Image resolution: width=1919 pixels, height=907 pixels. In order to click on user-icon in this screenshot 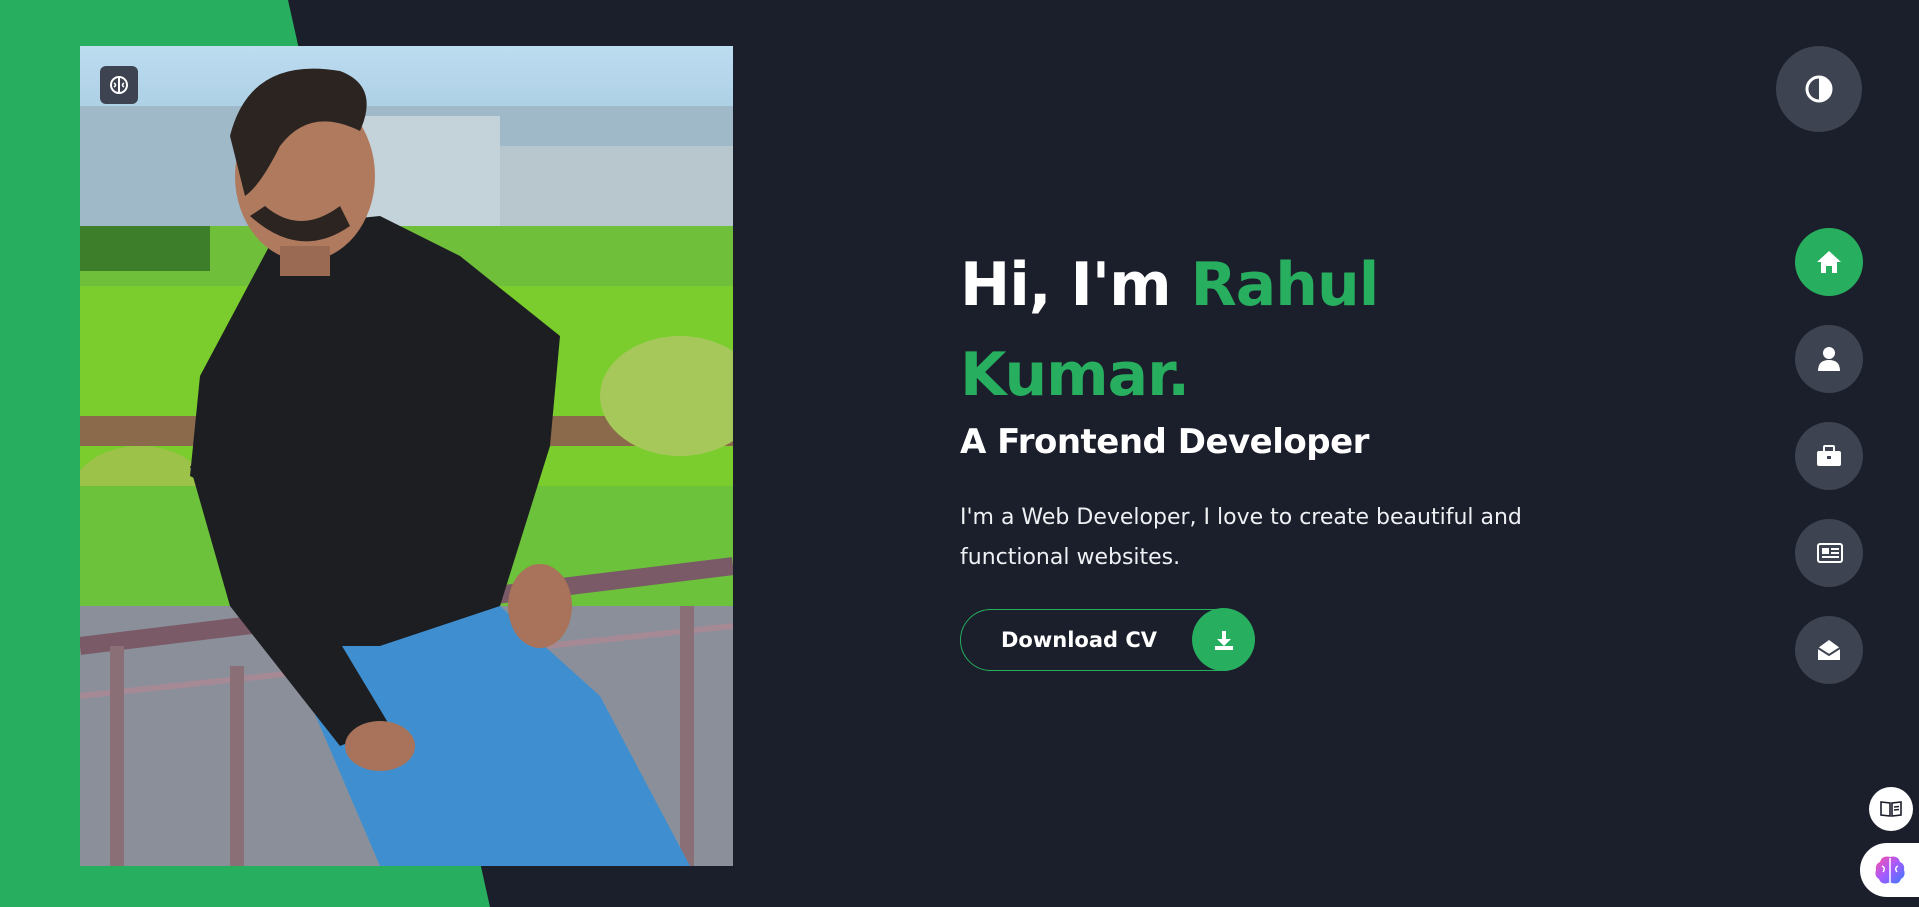, I will do `click(1829, 359)`.